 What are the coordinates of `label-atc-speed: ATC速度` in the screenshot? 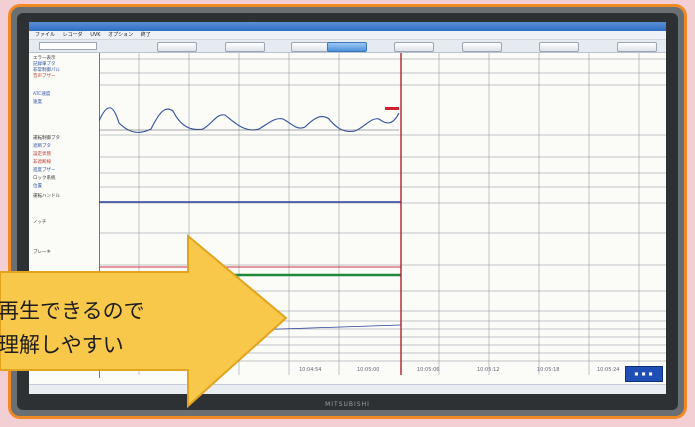 It's located at (42, 94).